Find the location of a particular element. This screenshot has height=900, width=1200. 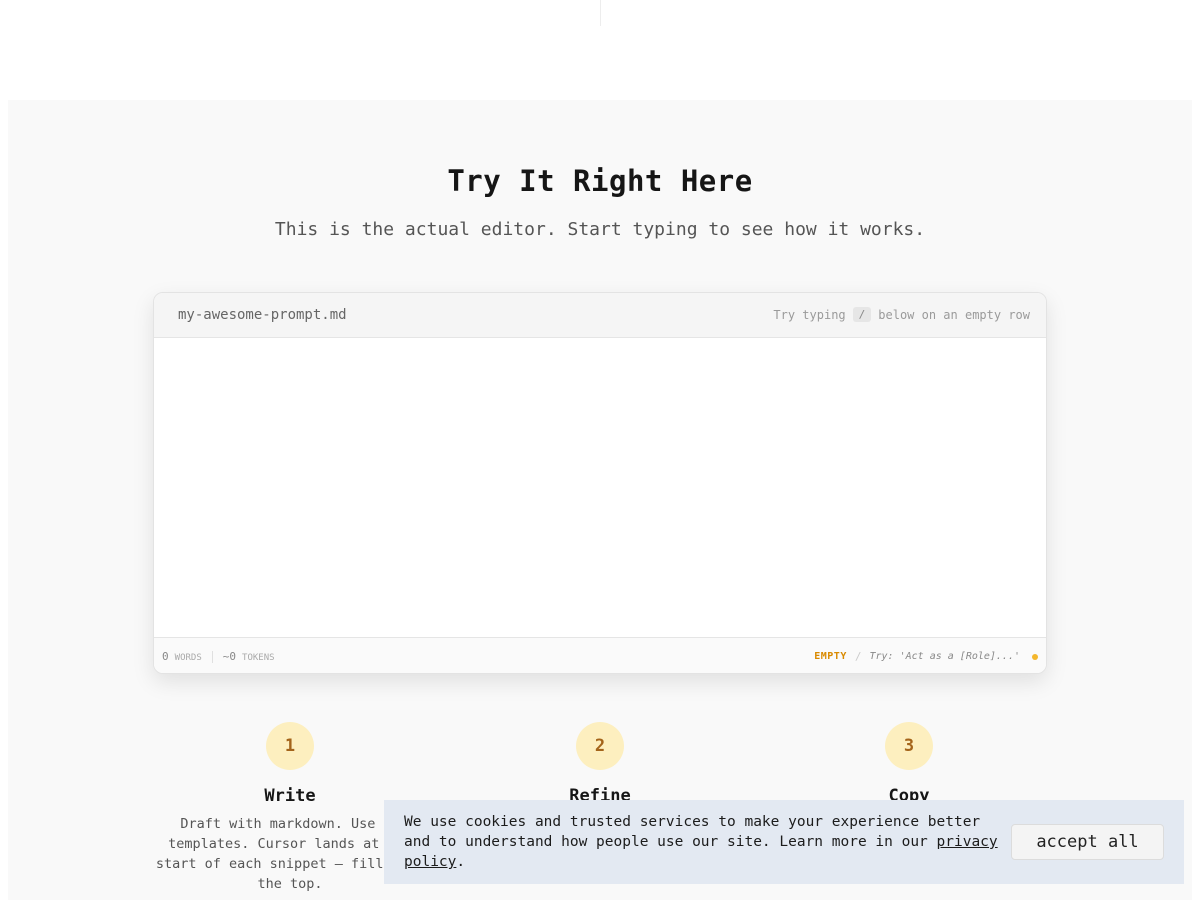

top-divider is located at coordinates (600, 13).